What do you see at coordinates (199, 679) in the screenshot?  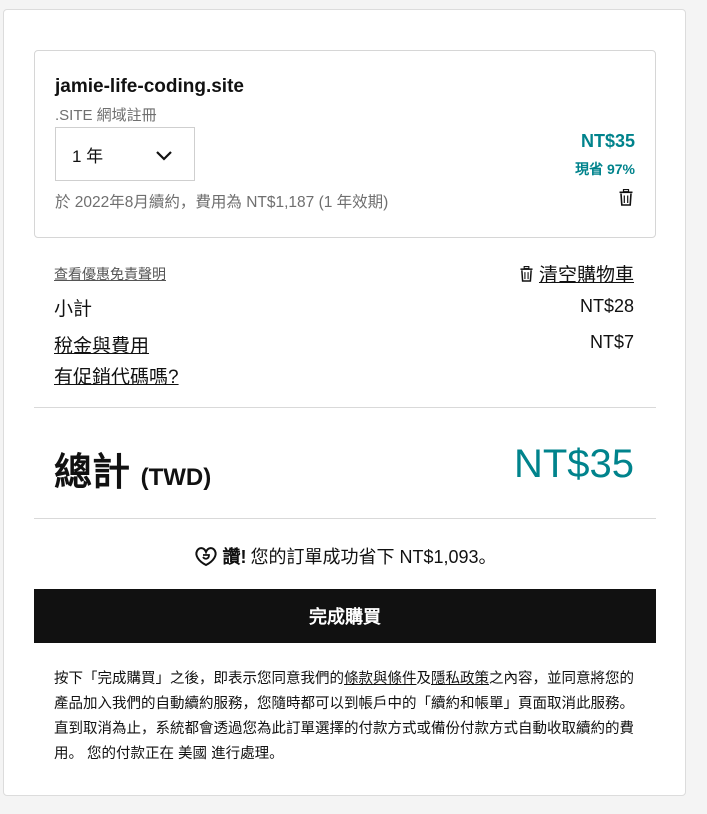 I see `legal-text-part1: 按下「完成購買」之後，即表示您同意我們的` at bounding box center [199, 679].